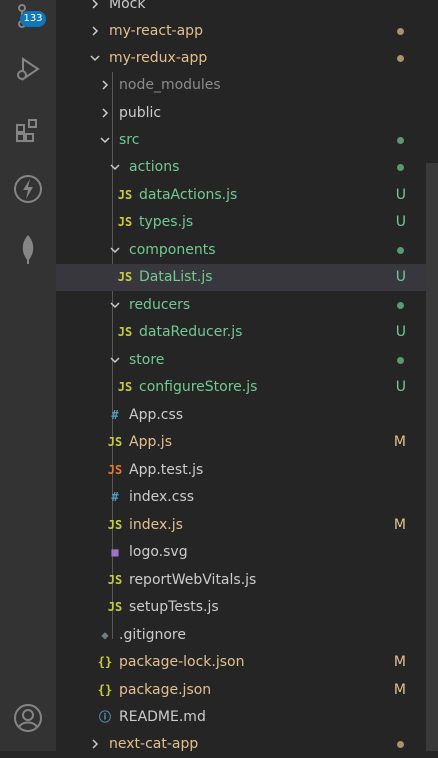 This screenshot has height=758, width=438. Describe the element at coordinates (170, 85) in the screenshot. I see `tree-item-label: node_modules` at that location.